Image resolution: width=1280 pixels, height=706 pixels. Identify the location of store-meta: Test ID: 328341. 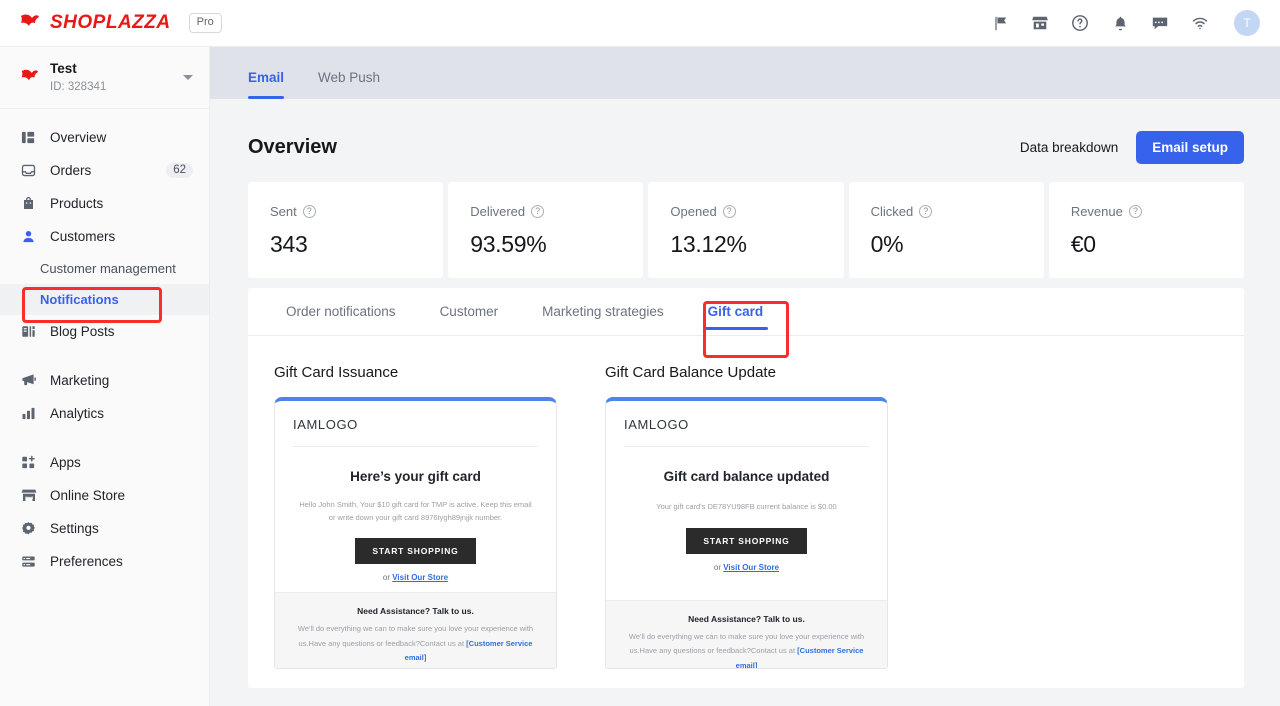
(111, 78).